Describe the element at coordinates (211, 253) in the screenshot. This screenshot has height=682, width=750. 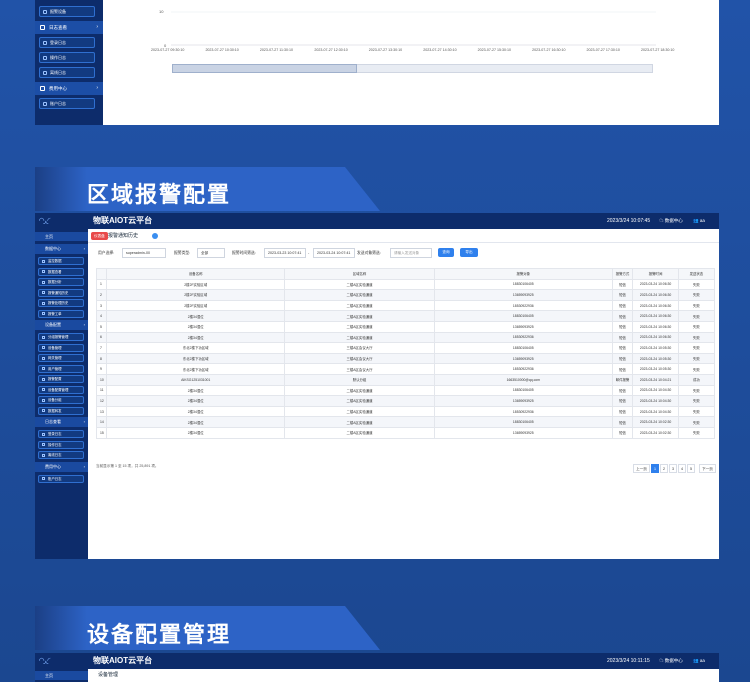
I see `type-select: 全部` at that location.